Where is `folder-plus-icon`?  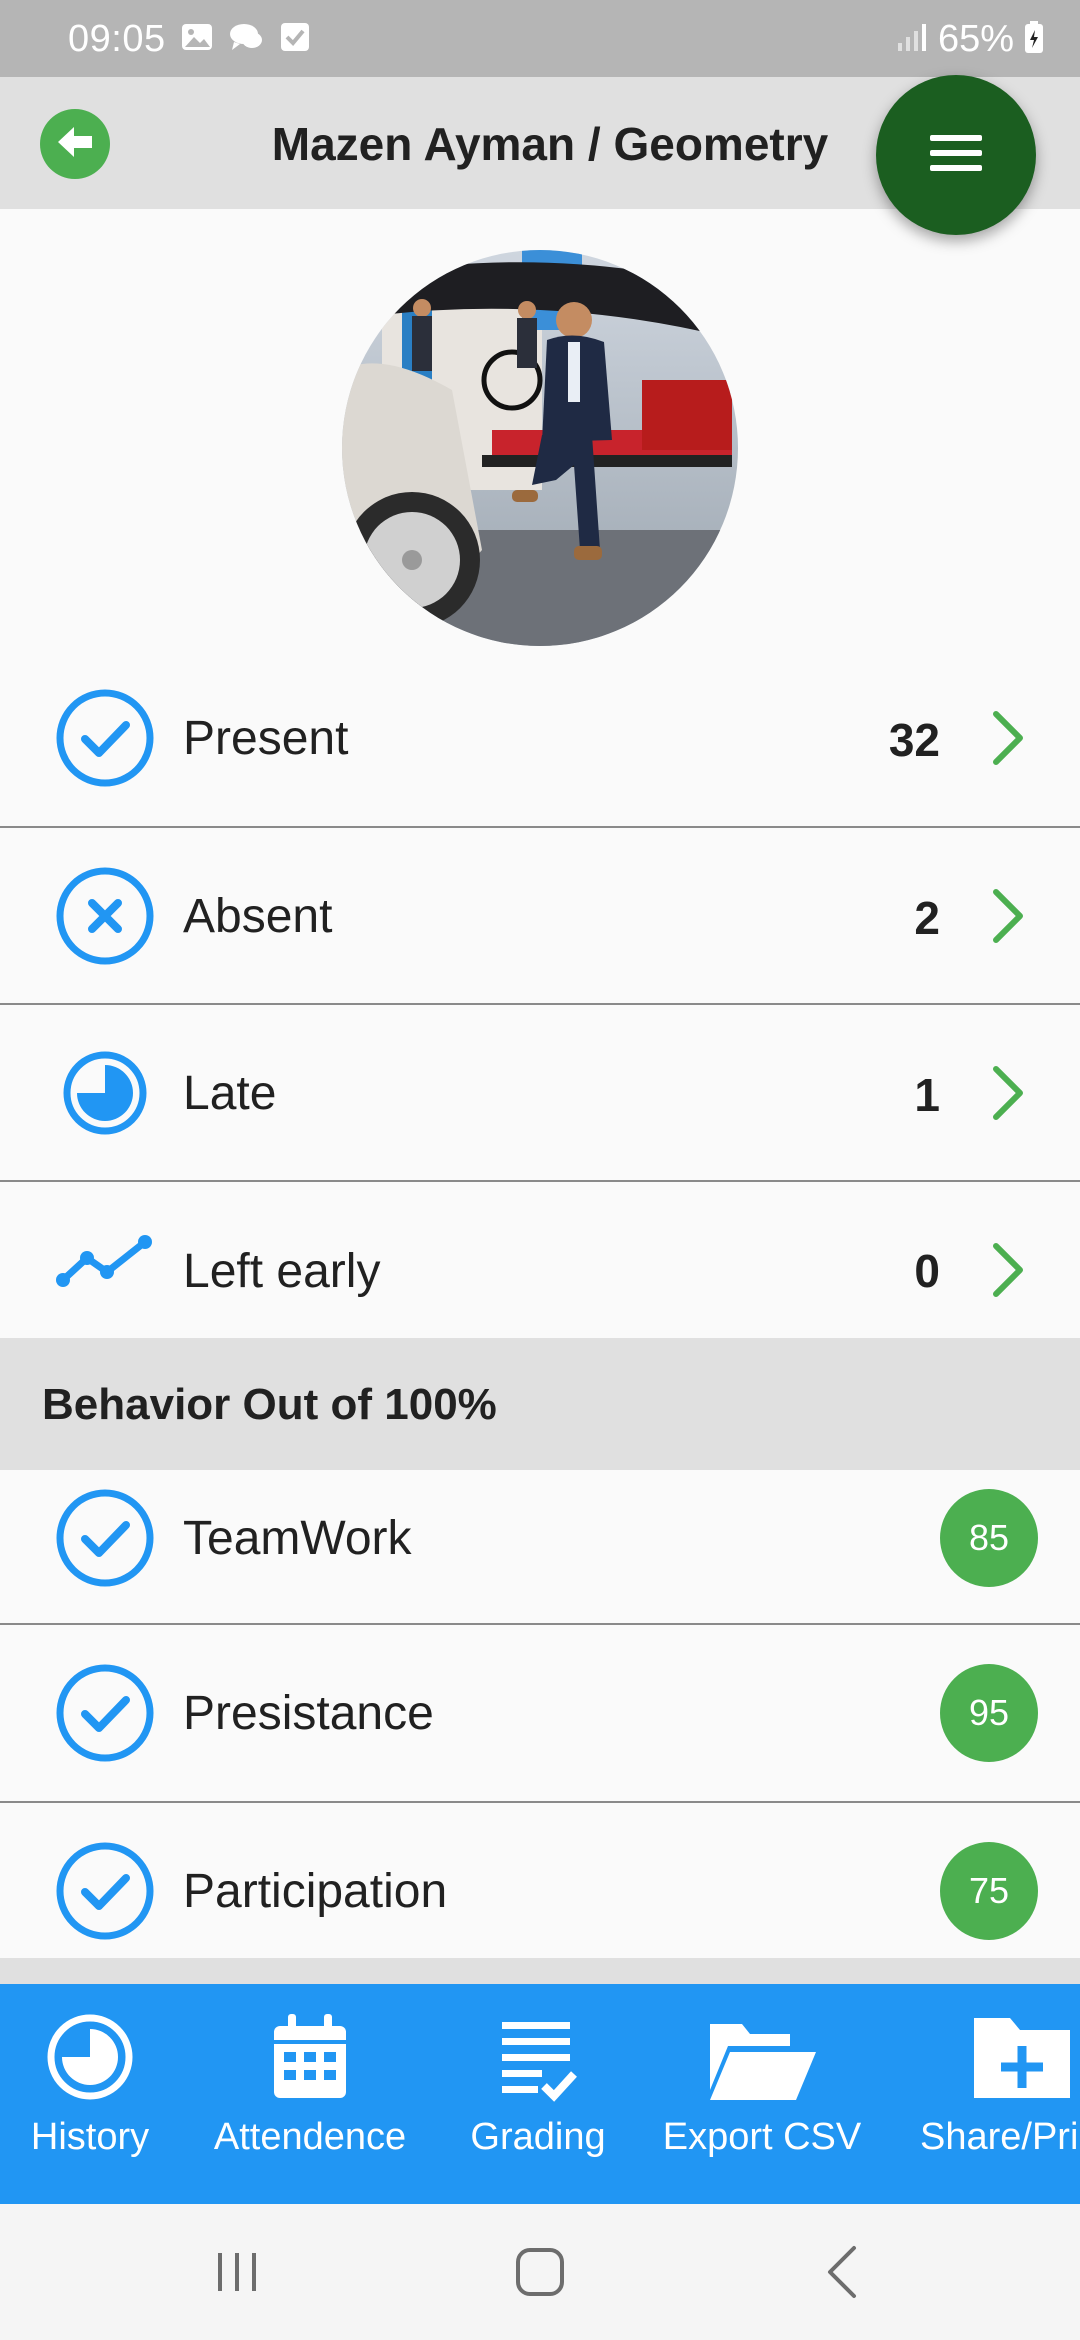
folder-plus-icon is located at coordinates (1000, 2052).